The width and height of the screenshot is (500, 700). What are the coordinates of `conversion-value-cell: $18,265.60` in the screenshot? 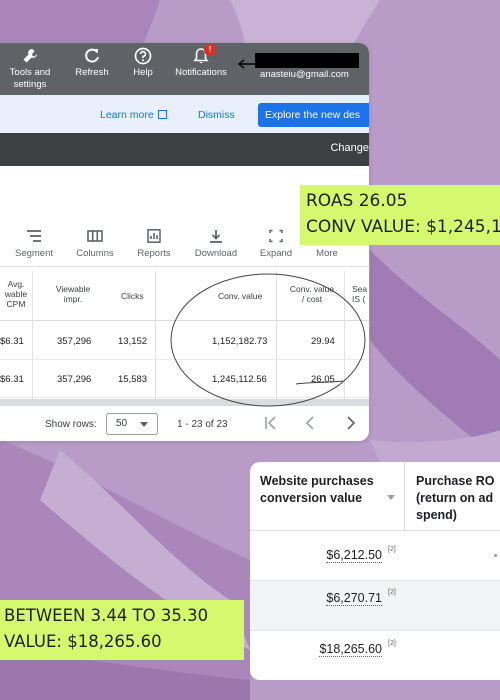 It's located at (350, 649).